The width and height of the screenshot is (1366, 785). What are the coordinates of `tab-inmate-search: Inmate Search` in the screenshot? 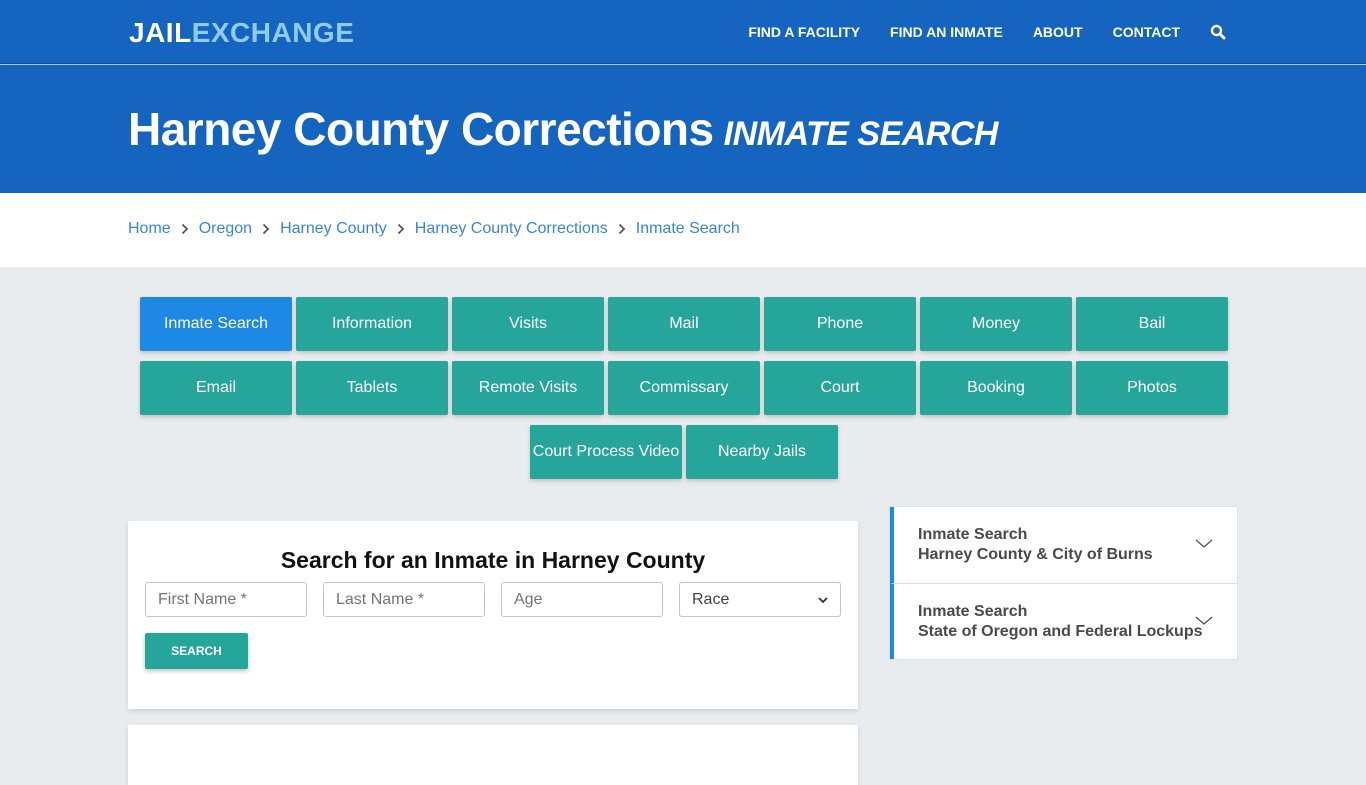 It's located at (216, 324).